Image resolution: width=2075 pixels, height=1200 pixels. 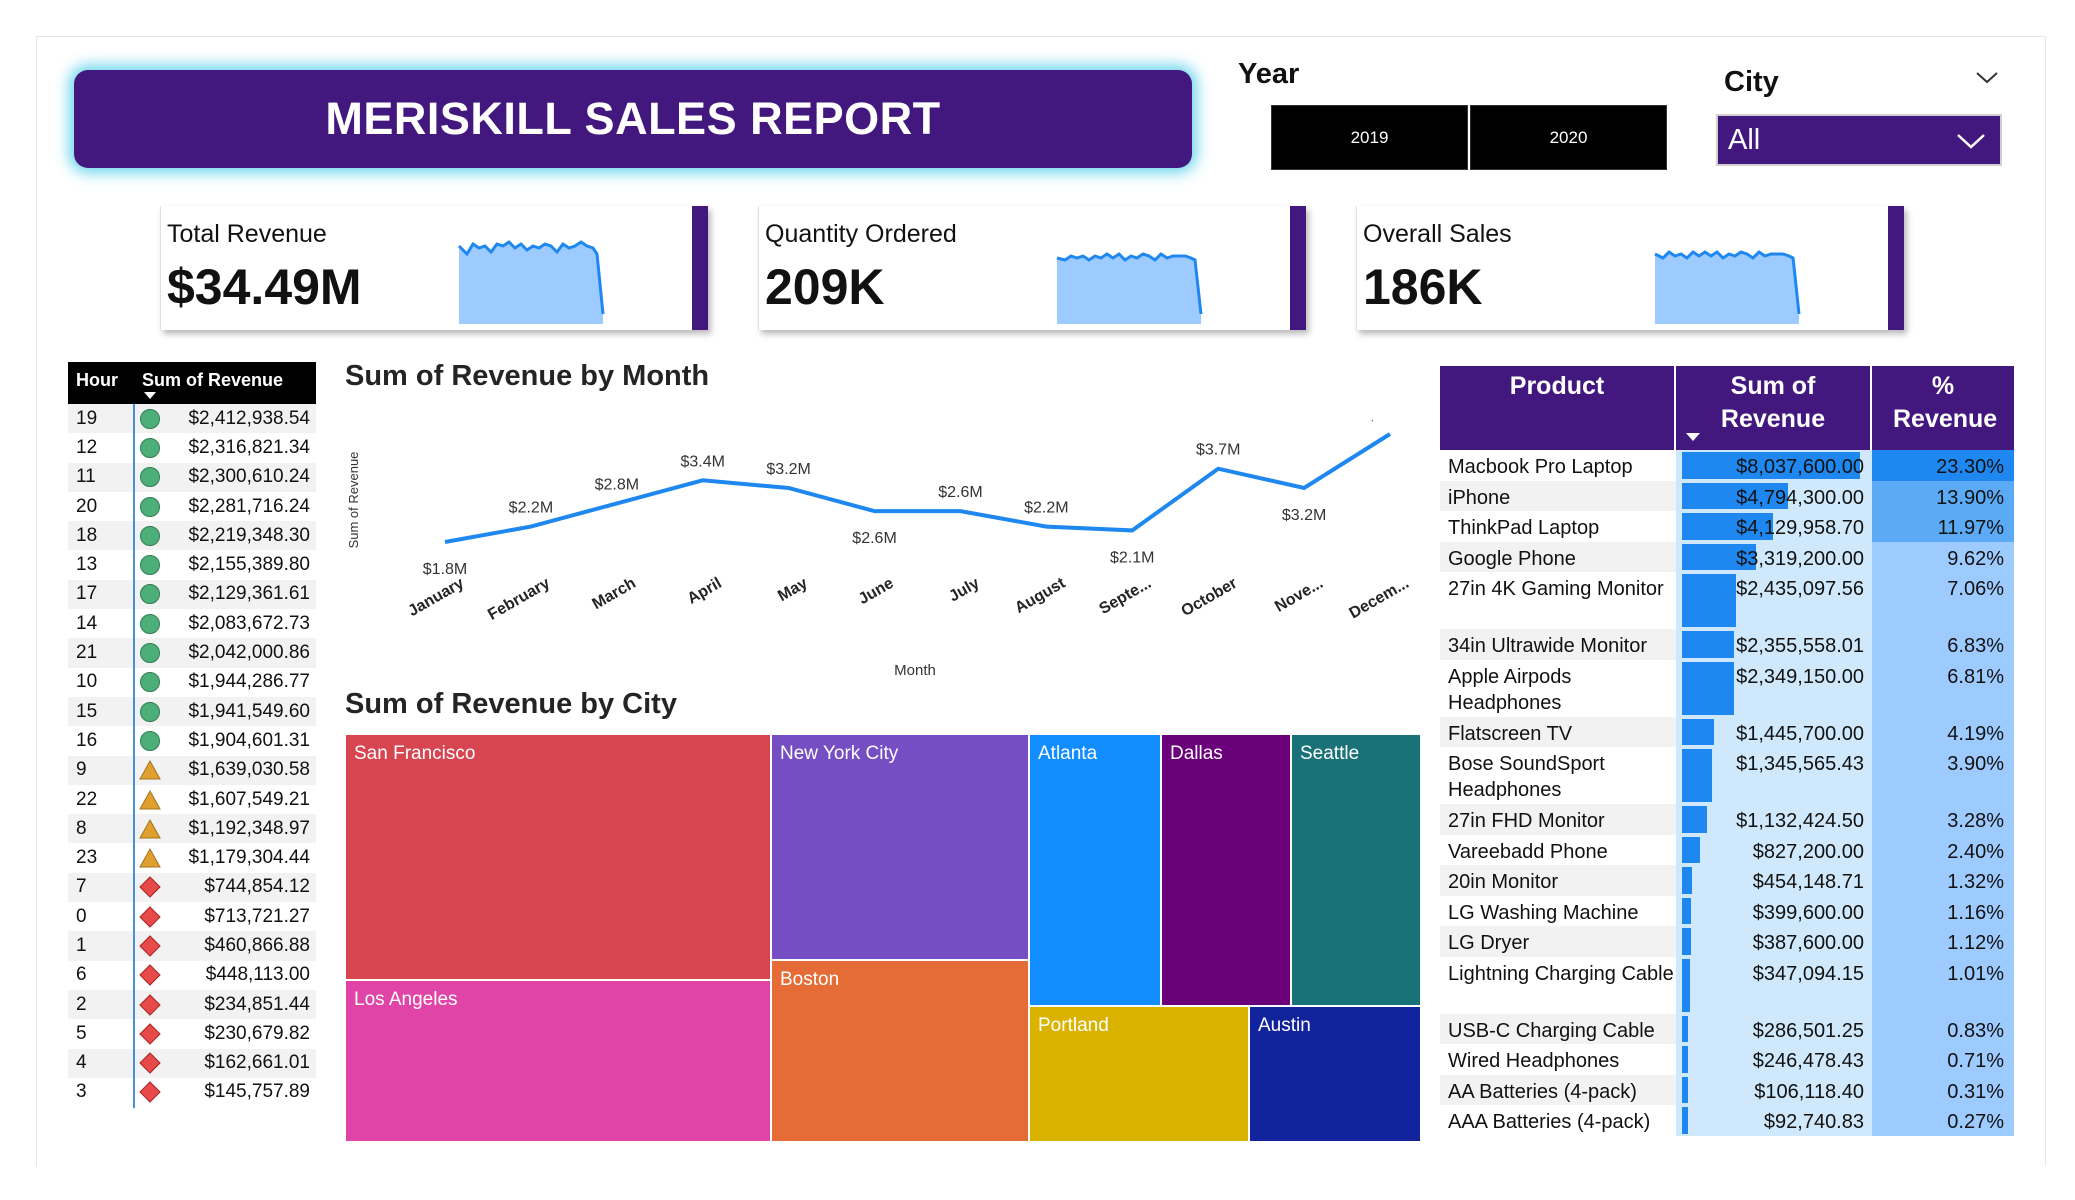 What do you see at coordinates (192, 477) in the screenshot?
I see `table-row: 11 $2,300,610.24` at bounding box center [192, 477].